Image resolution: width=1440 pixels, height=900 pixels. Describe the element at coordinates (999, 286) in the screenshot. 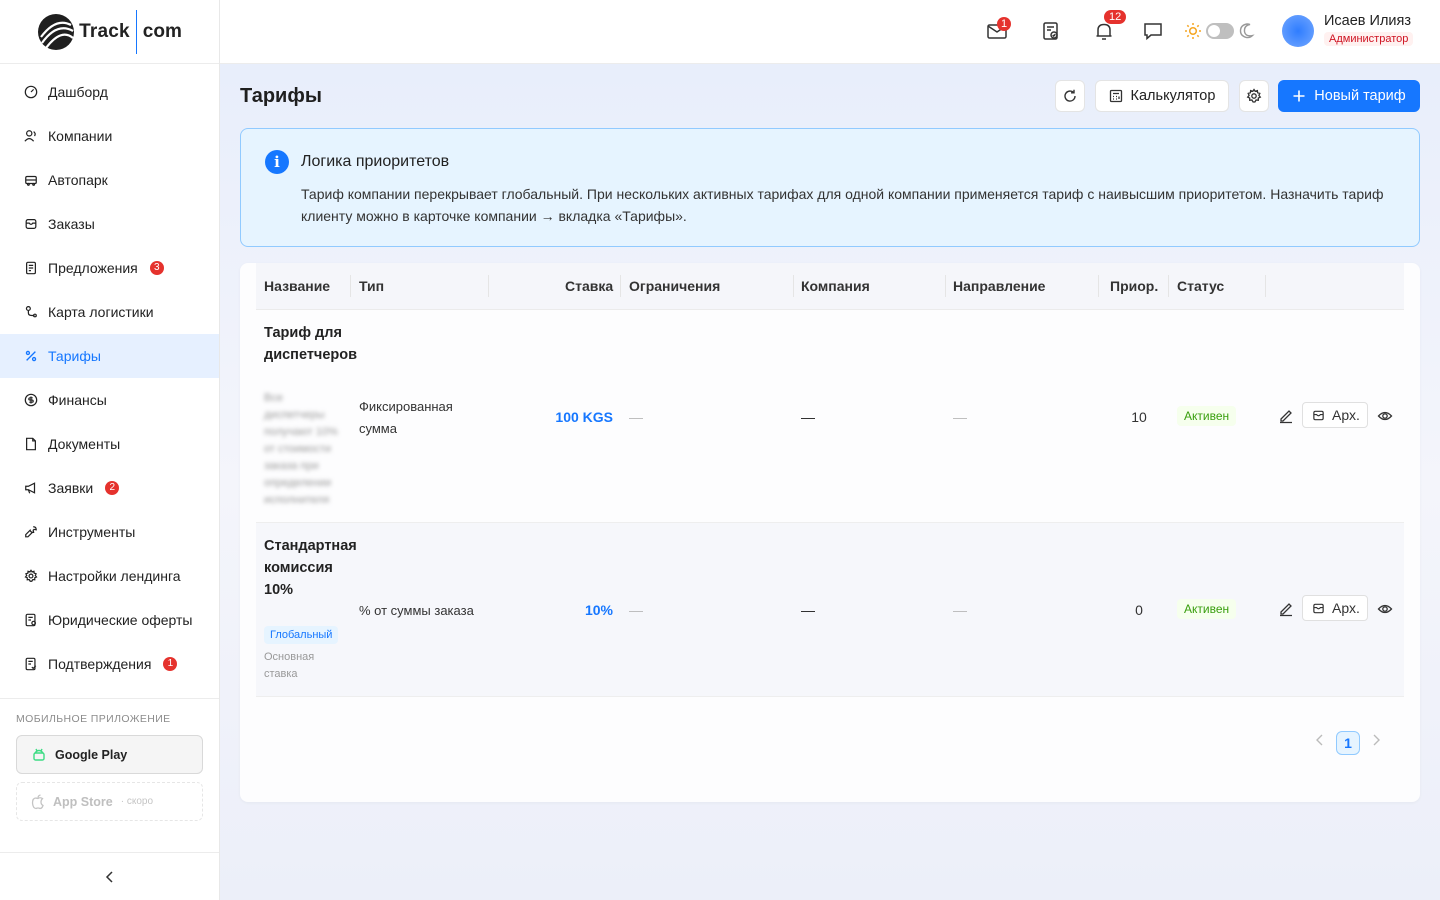

I see `col-direction: Направление` at that location.